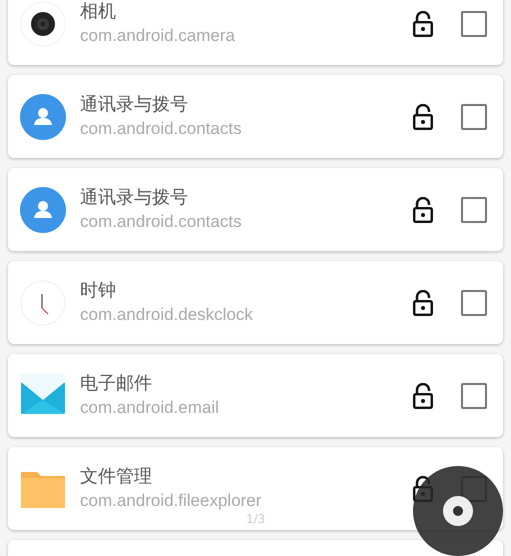 The width and height of the screenshot is (511, 556). I want to click on disc-icon, so click(458, 511).